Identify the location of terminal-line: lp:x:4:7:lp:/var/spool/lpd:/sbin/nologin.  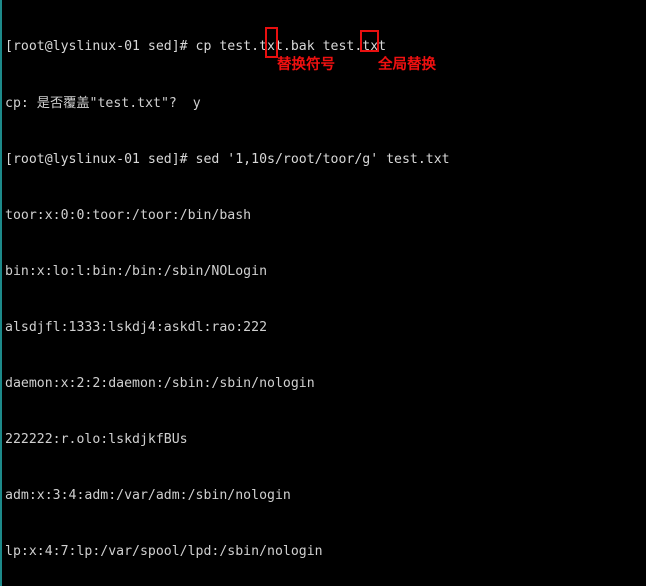
(164, 552).